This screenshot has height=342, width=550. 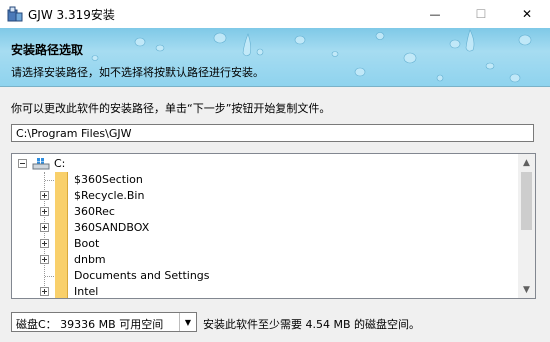 I want to click on scroll-thumb, so click(x=526, y=201).